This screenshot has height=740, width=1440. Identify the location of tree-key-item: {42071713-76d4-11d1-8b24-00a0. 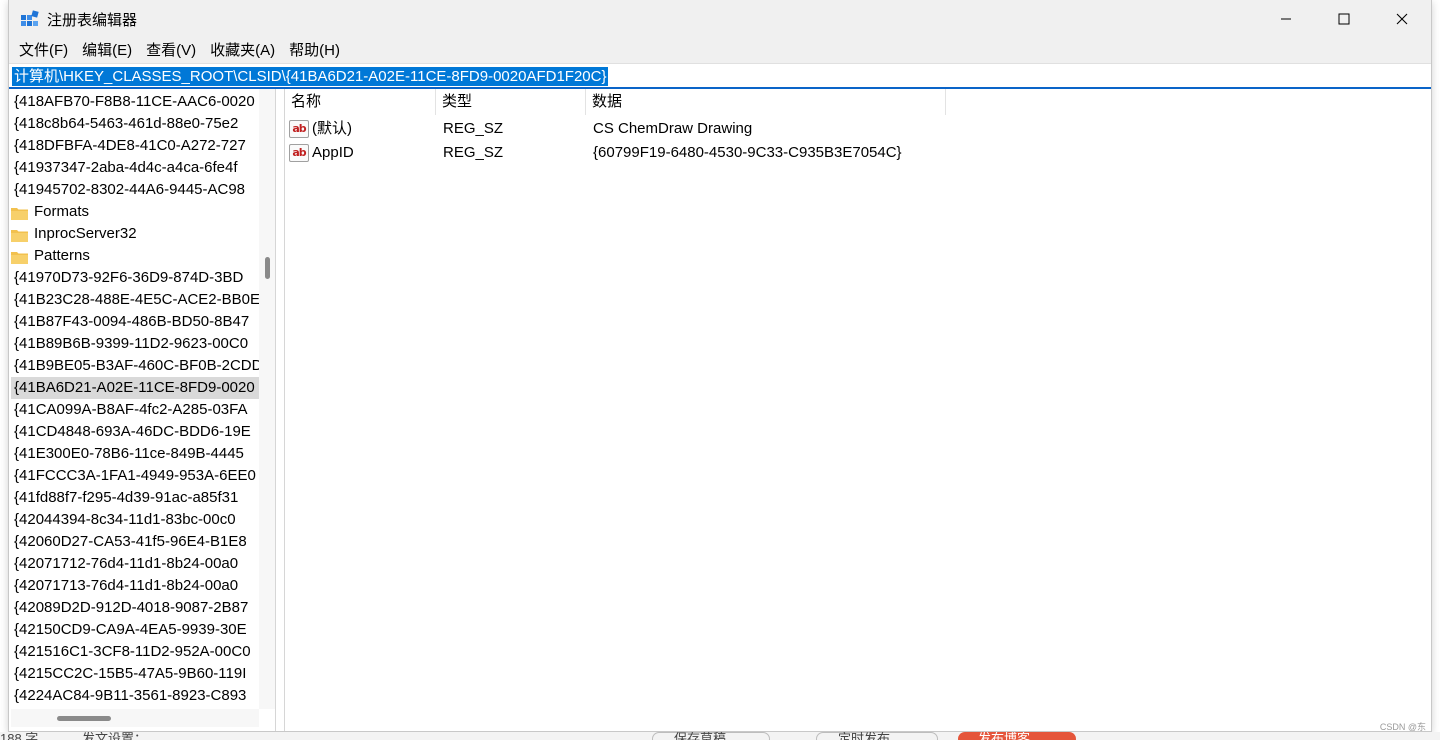
(135, 586).